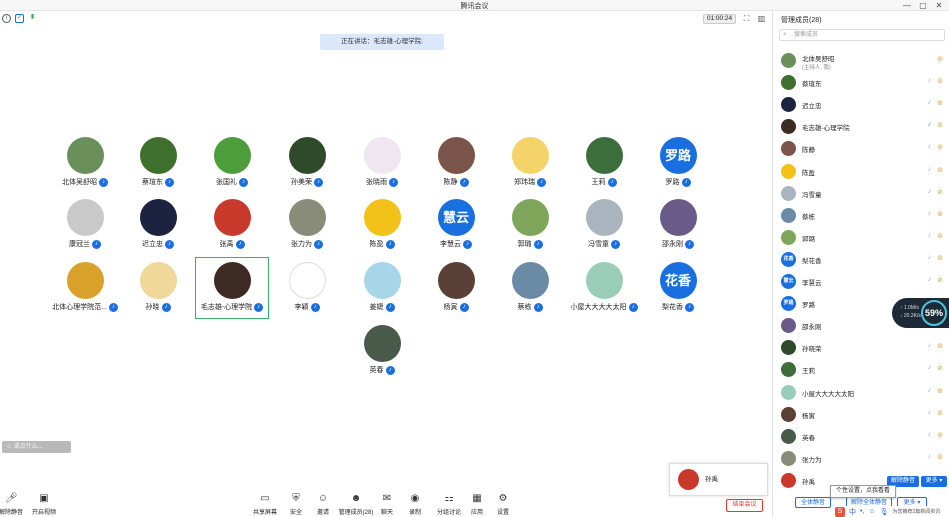  What do you see at coordinates (813, 502) in the screenshot?
I see `mute-all-button: 全体静音` at bounding box center [813, 502].